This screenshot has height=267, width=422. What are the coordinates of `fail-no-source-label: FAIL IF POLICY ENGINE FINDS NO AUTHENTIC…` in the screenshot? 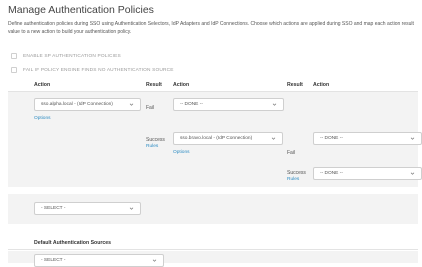 It's located at (98, 70).